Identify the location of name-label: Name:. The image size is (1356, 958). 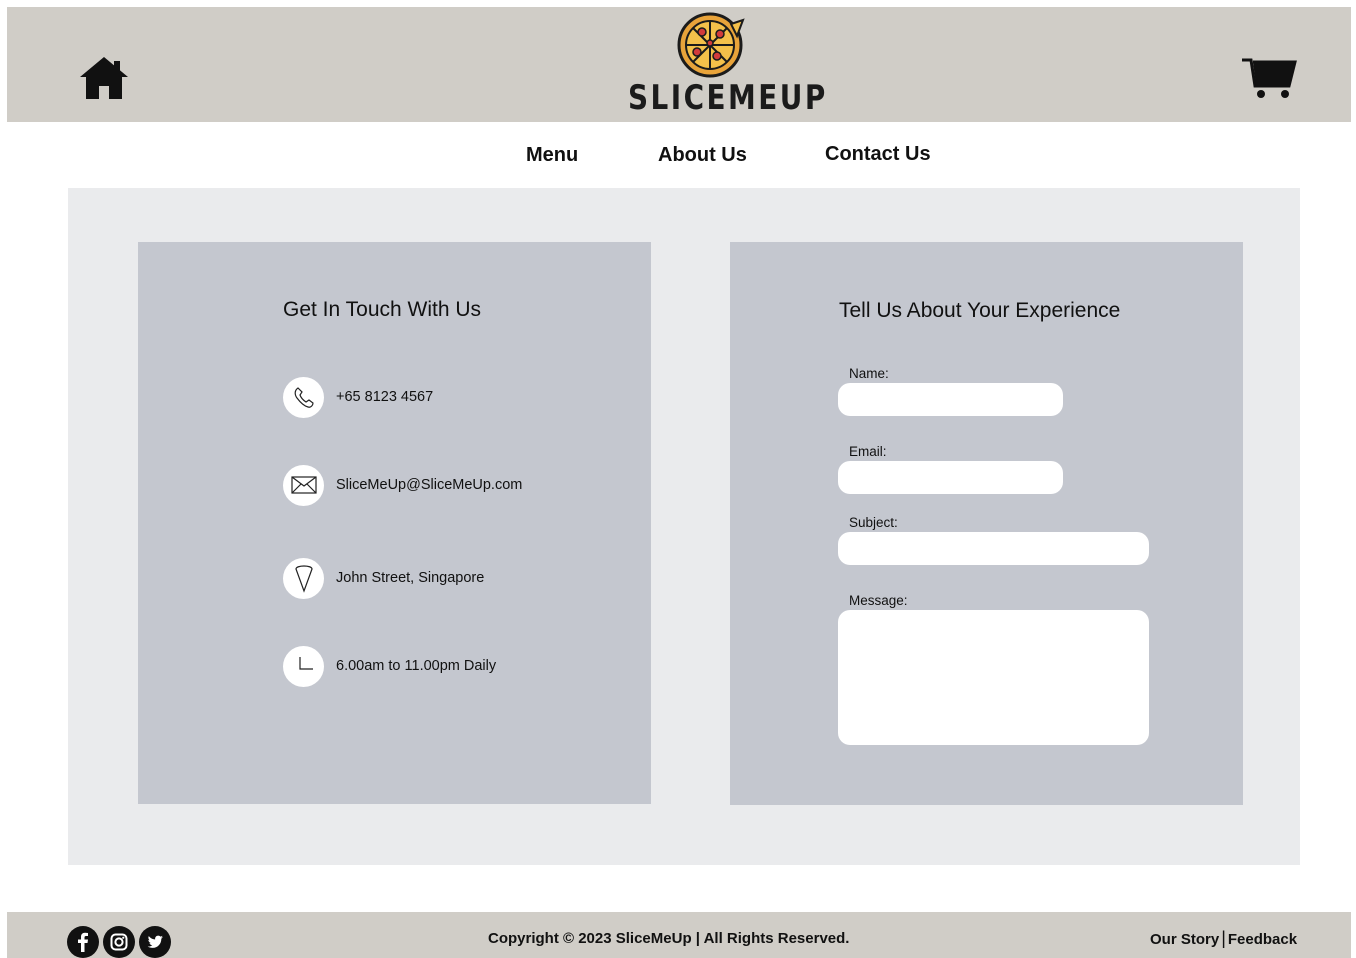
(869, 373).